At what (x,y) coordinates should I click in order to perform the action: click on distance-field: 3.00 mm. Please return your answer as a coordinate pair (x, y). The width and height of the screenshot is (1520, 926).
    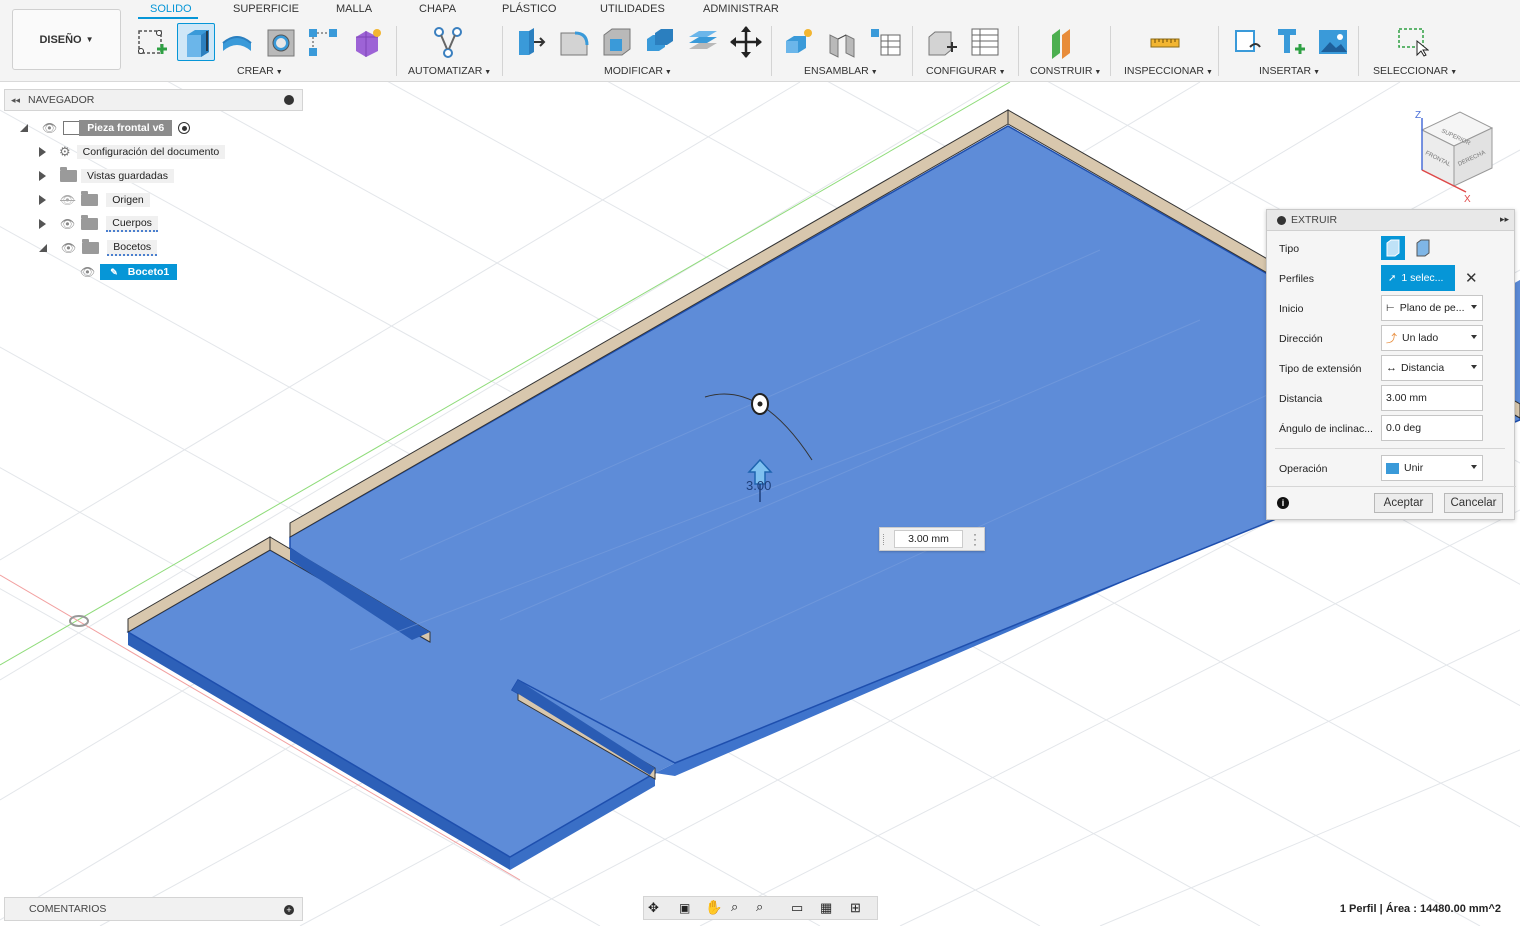
    Looking at the image, I should click on (1432, 398).